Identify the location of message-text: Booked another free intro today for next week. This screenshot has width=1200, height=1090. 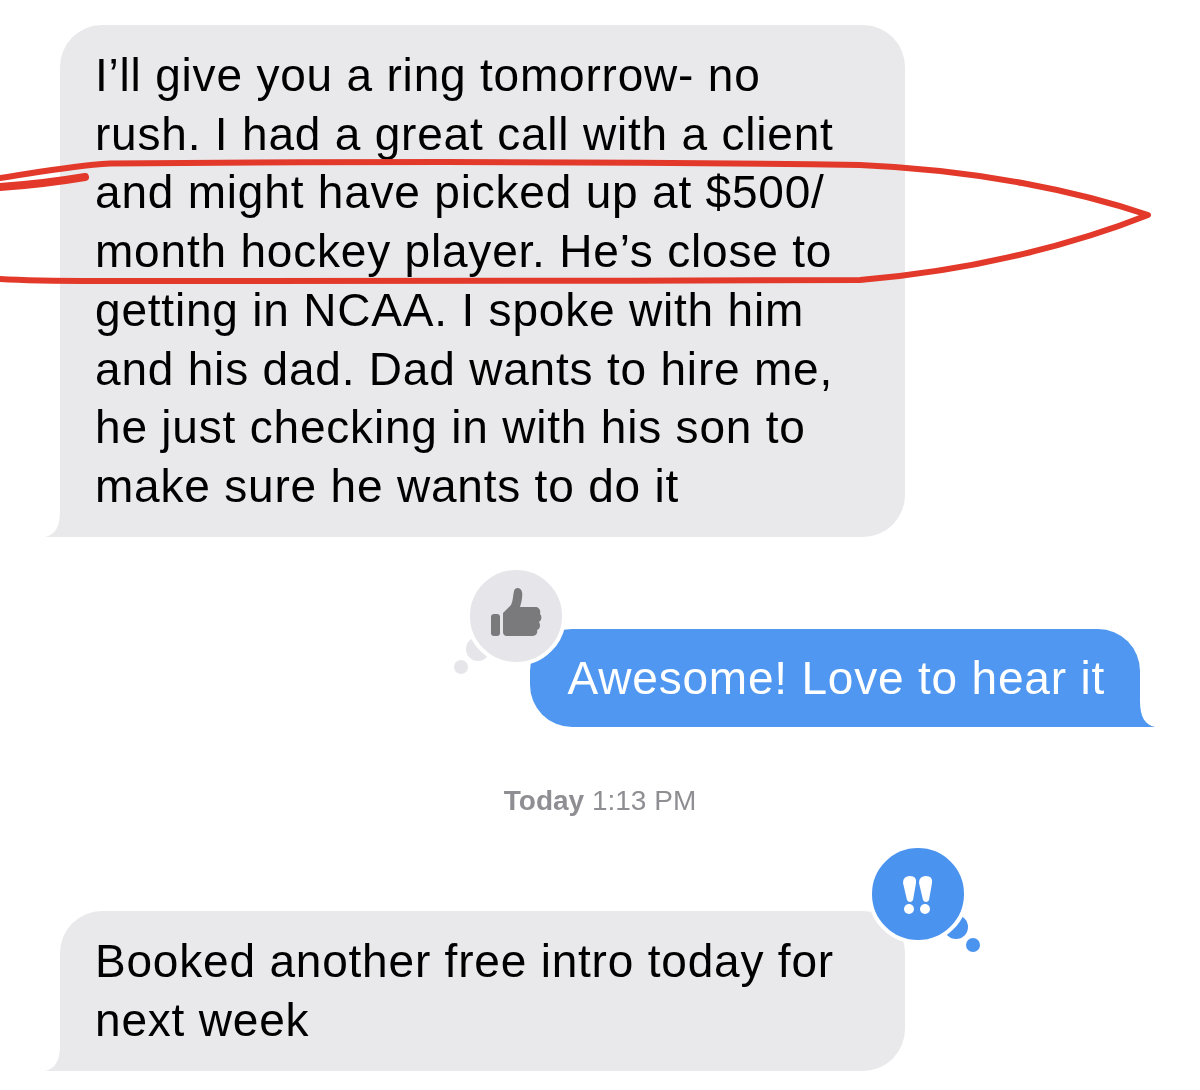
(465, 991).